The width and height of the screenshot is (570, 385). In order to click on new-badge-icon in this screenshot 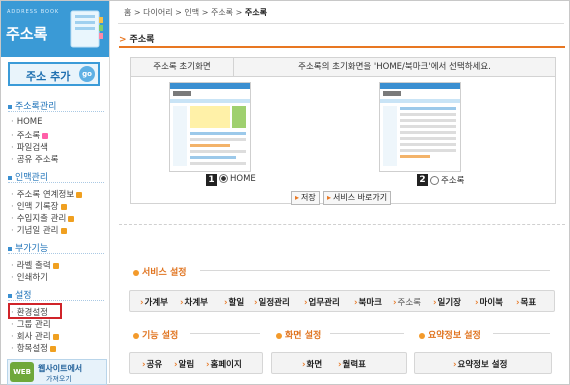, I will do `click(45, 135)`.